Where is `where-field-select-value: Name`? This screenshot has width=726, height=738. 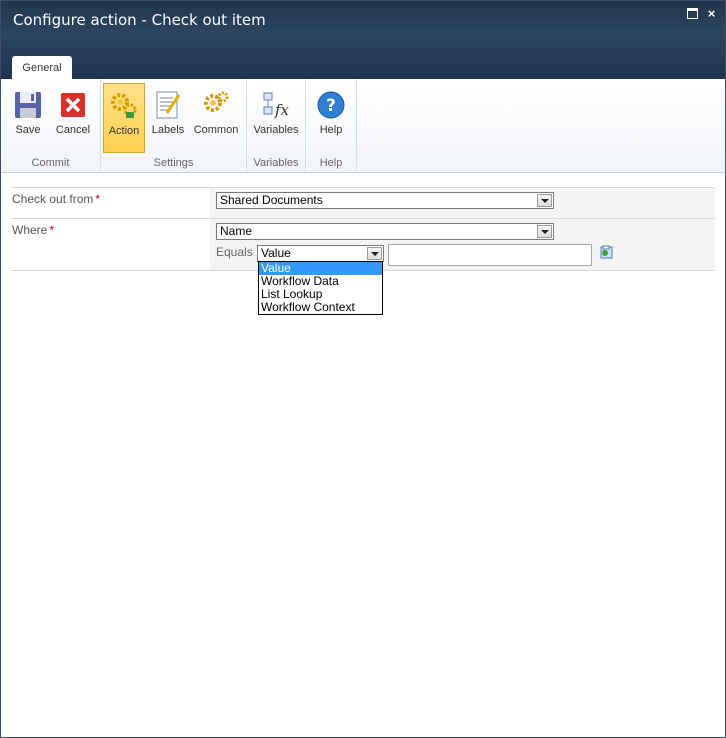
where-field-select-value: Name is located at coordinates (236, 231).